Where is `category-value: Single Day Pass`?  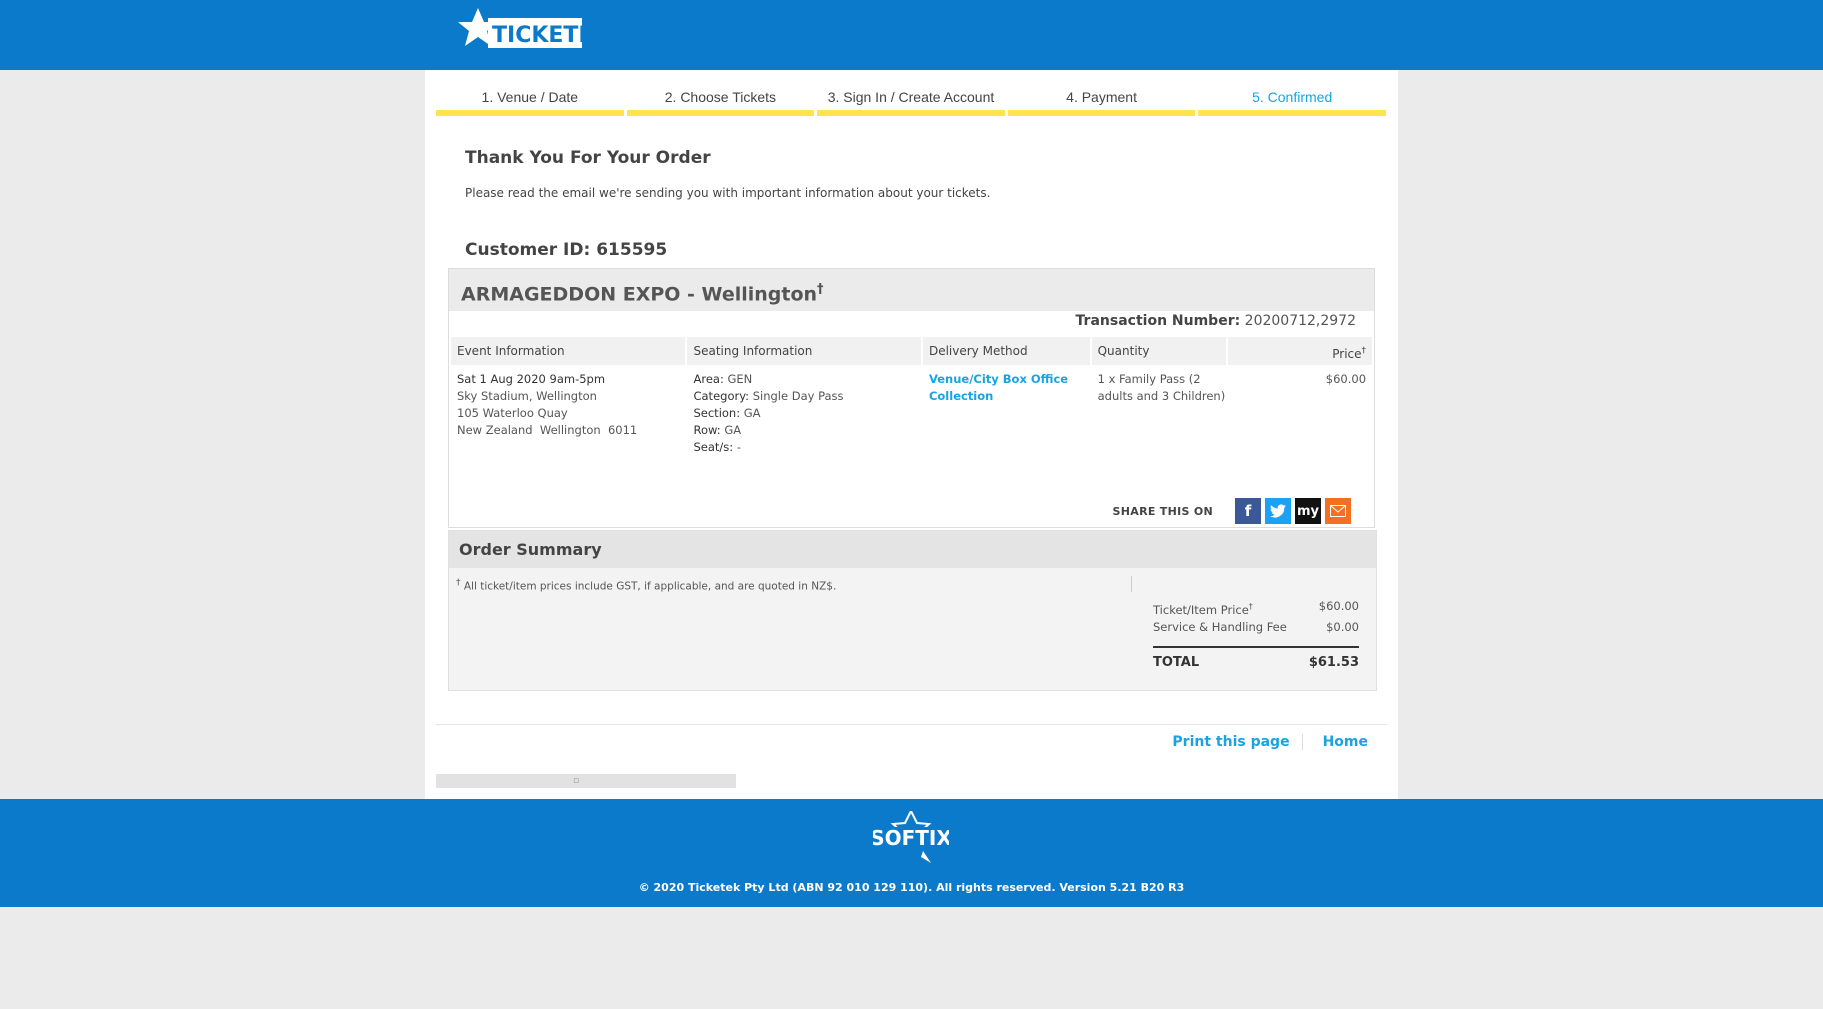 category-value: Single Day Pass is located at coordinates (798, 396).